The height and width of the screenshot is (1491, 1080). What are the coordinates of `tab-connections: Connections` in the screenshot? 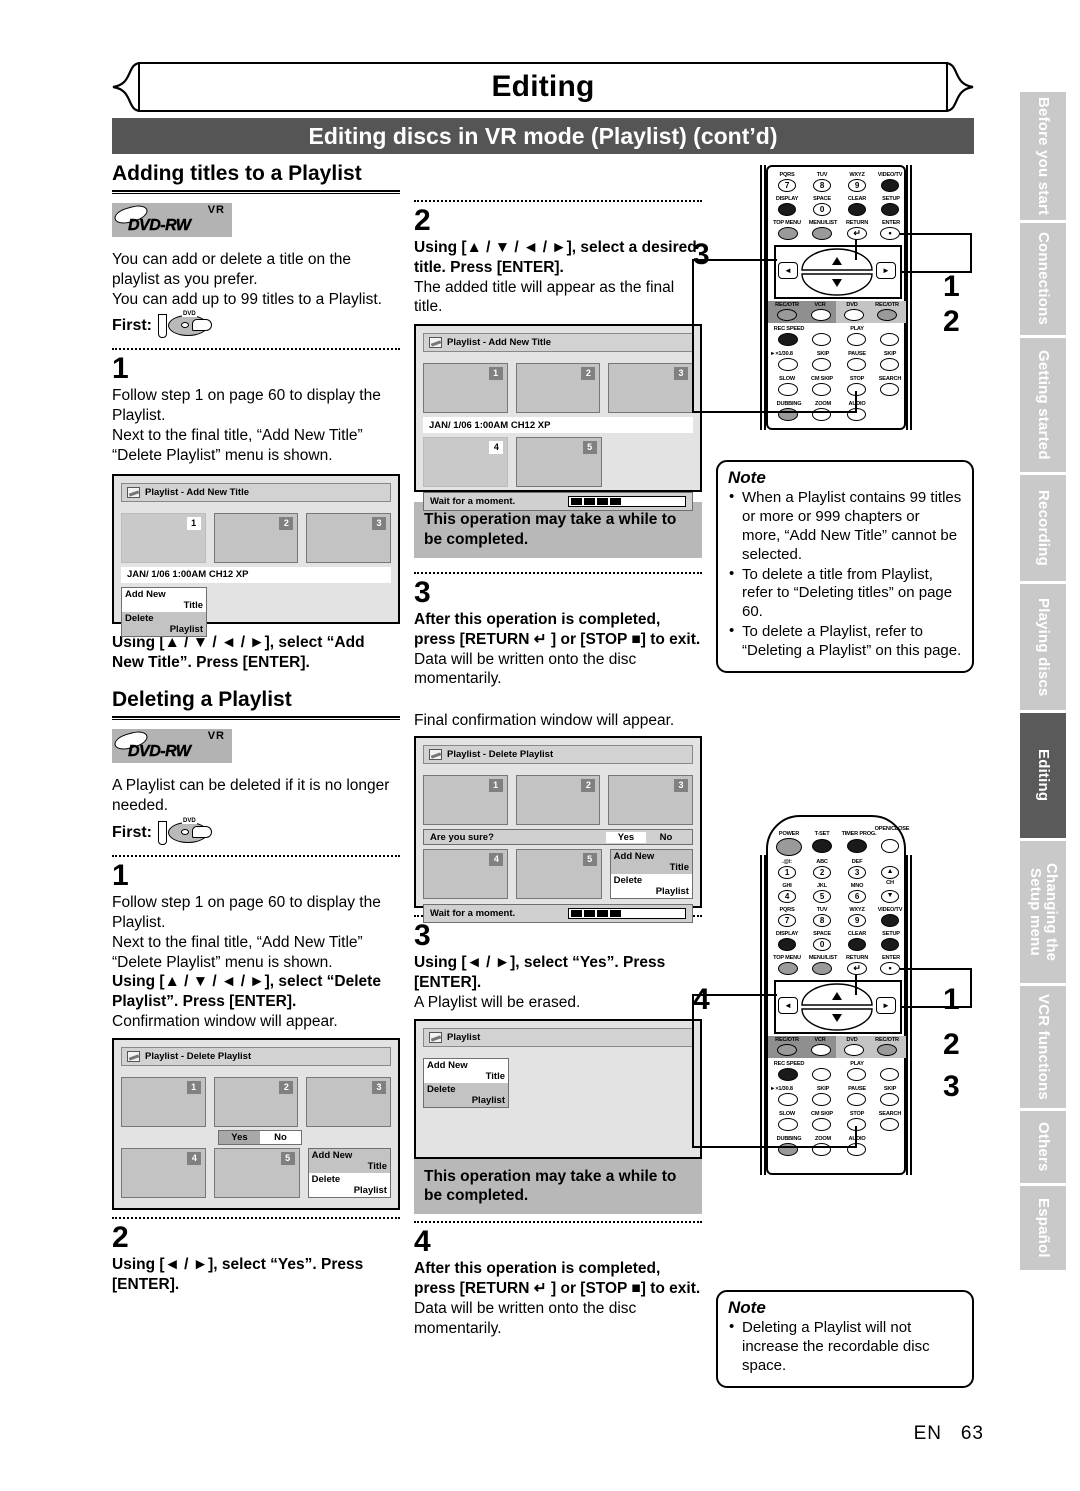 It's located at (1043, 279).